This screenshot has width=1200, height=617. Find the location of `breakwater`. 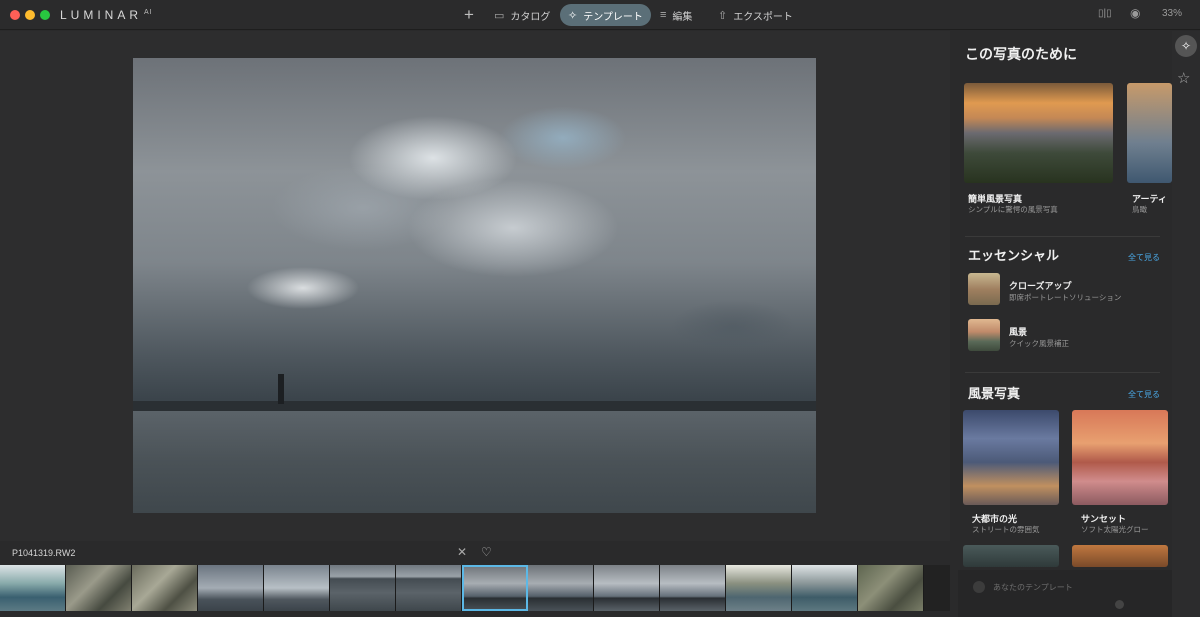

breakwater is located at coordinates (474, 406).